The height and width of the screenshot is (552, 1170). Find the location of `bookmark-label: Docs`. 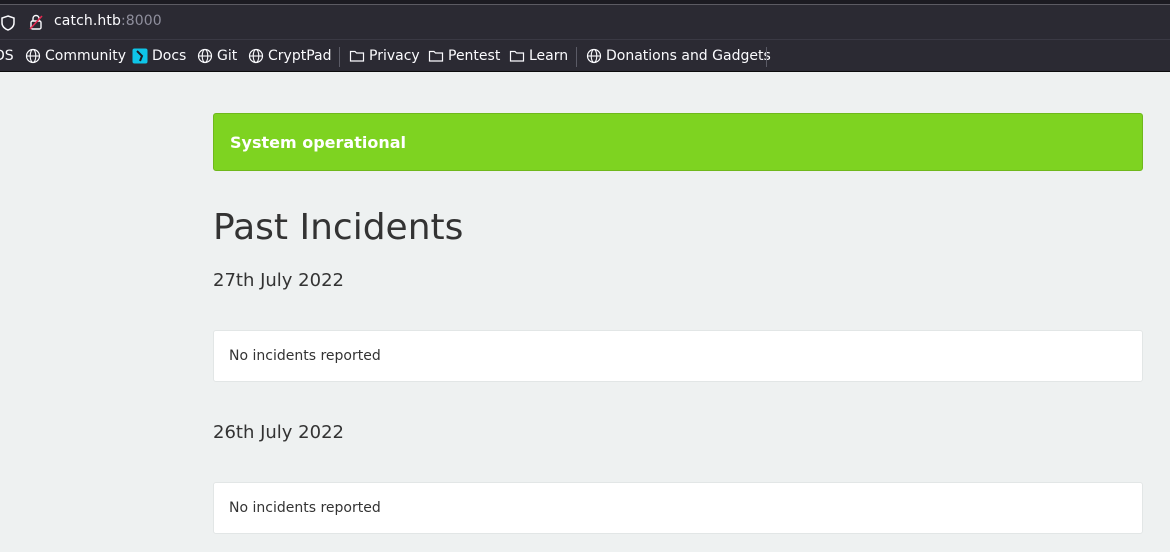

bookmark-label: Docs is located at coordinates (169, 56).